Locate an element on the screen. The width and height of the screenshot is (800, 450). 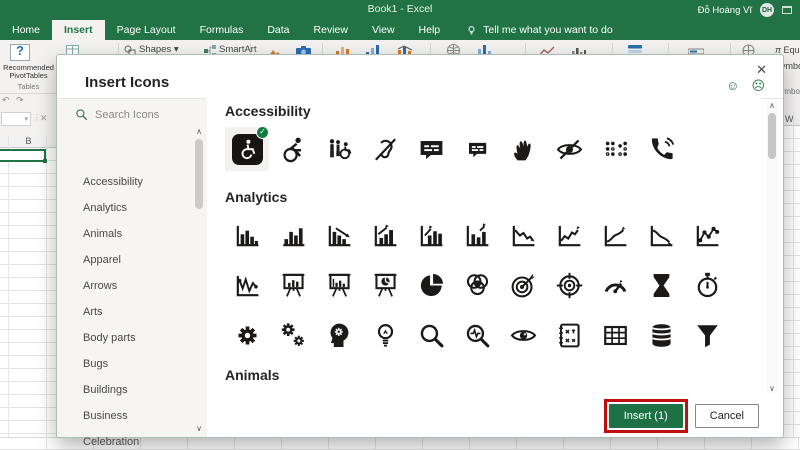
category-arrows: Arrows is located at coordinates (126, 286).